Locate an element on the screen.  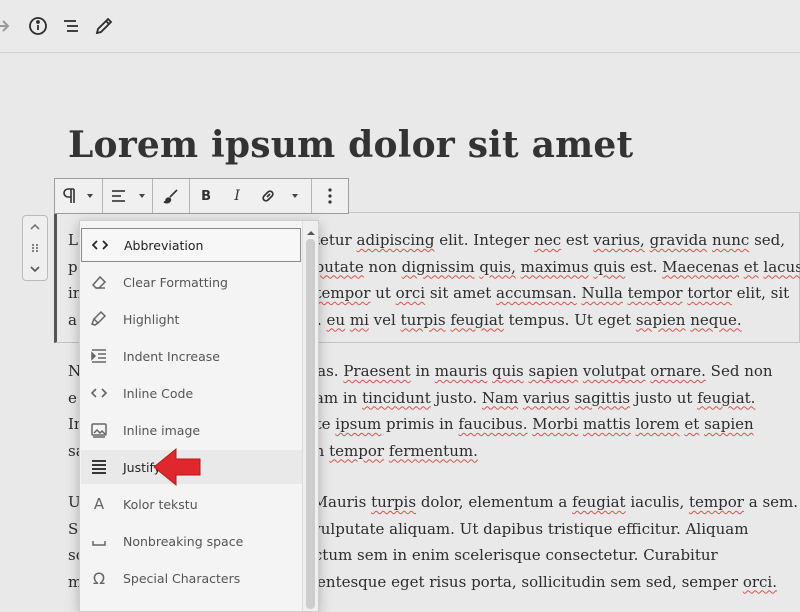
info-icon is located at coordinates (38, 26).